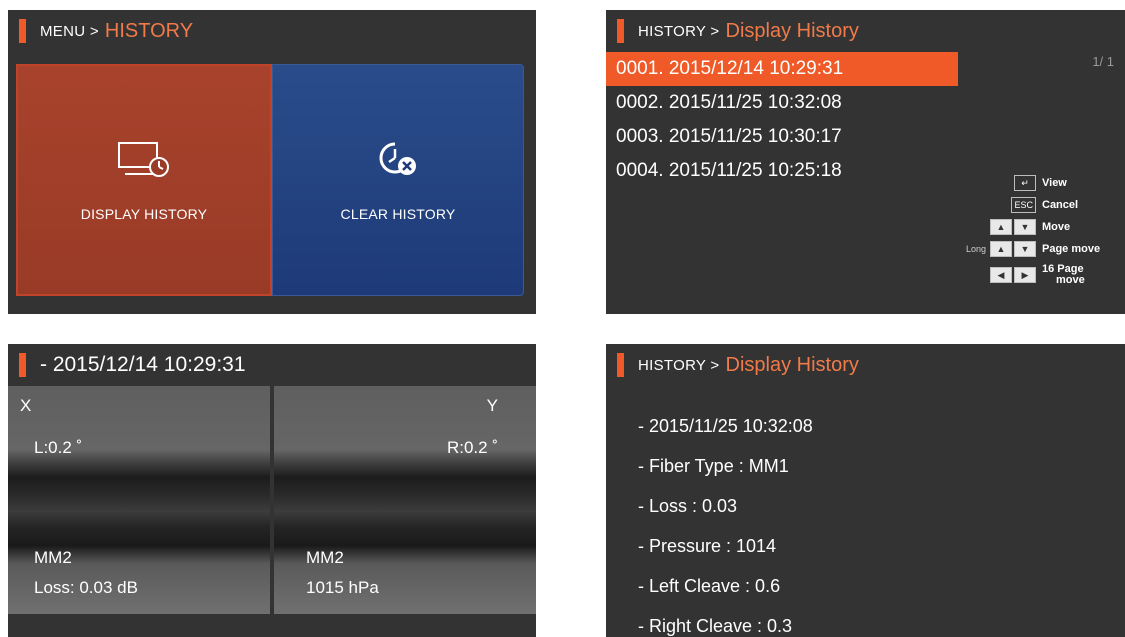  I want to click on header: - 2015/12/14 10:29:31, so click(127, 365).